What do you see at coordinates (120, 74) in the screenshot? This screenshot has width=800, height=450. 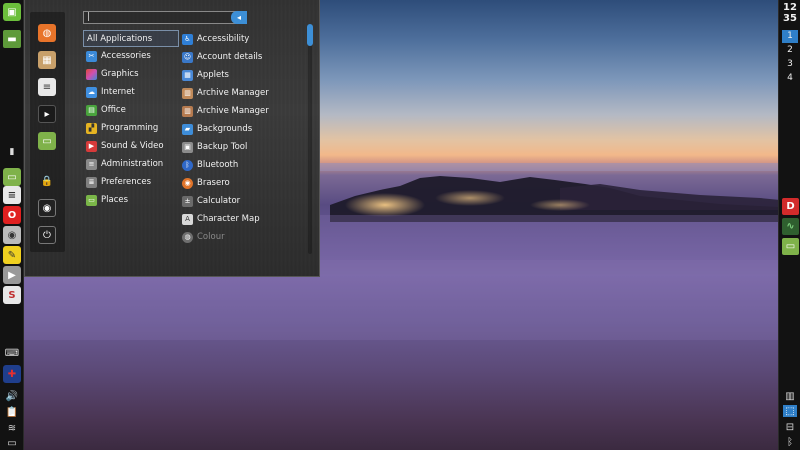 I see `category-label: Graphics` at bounding box center [120, 74].